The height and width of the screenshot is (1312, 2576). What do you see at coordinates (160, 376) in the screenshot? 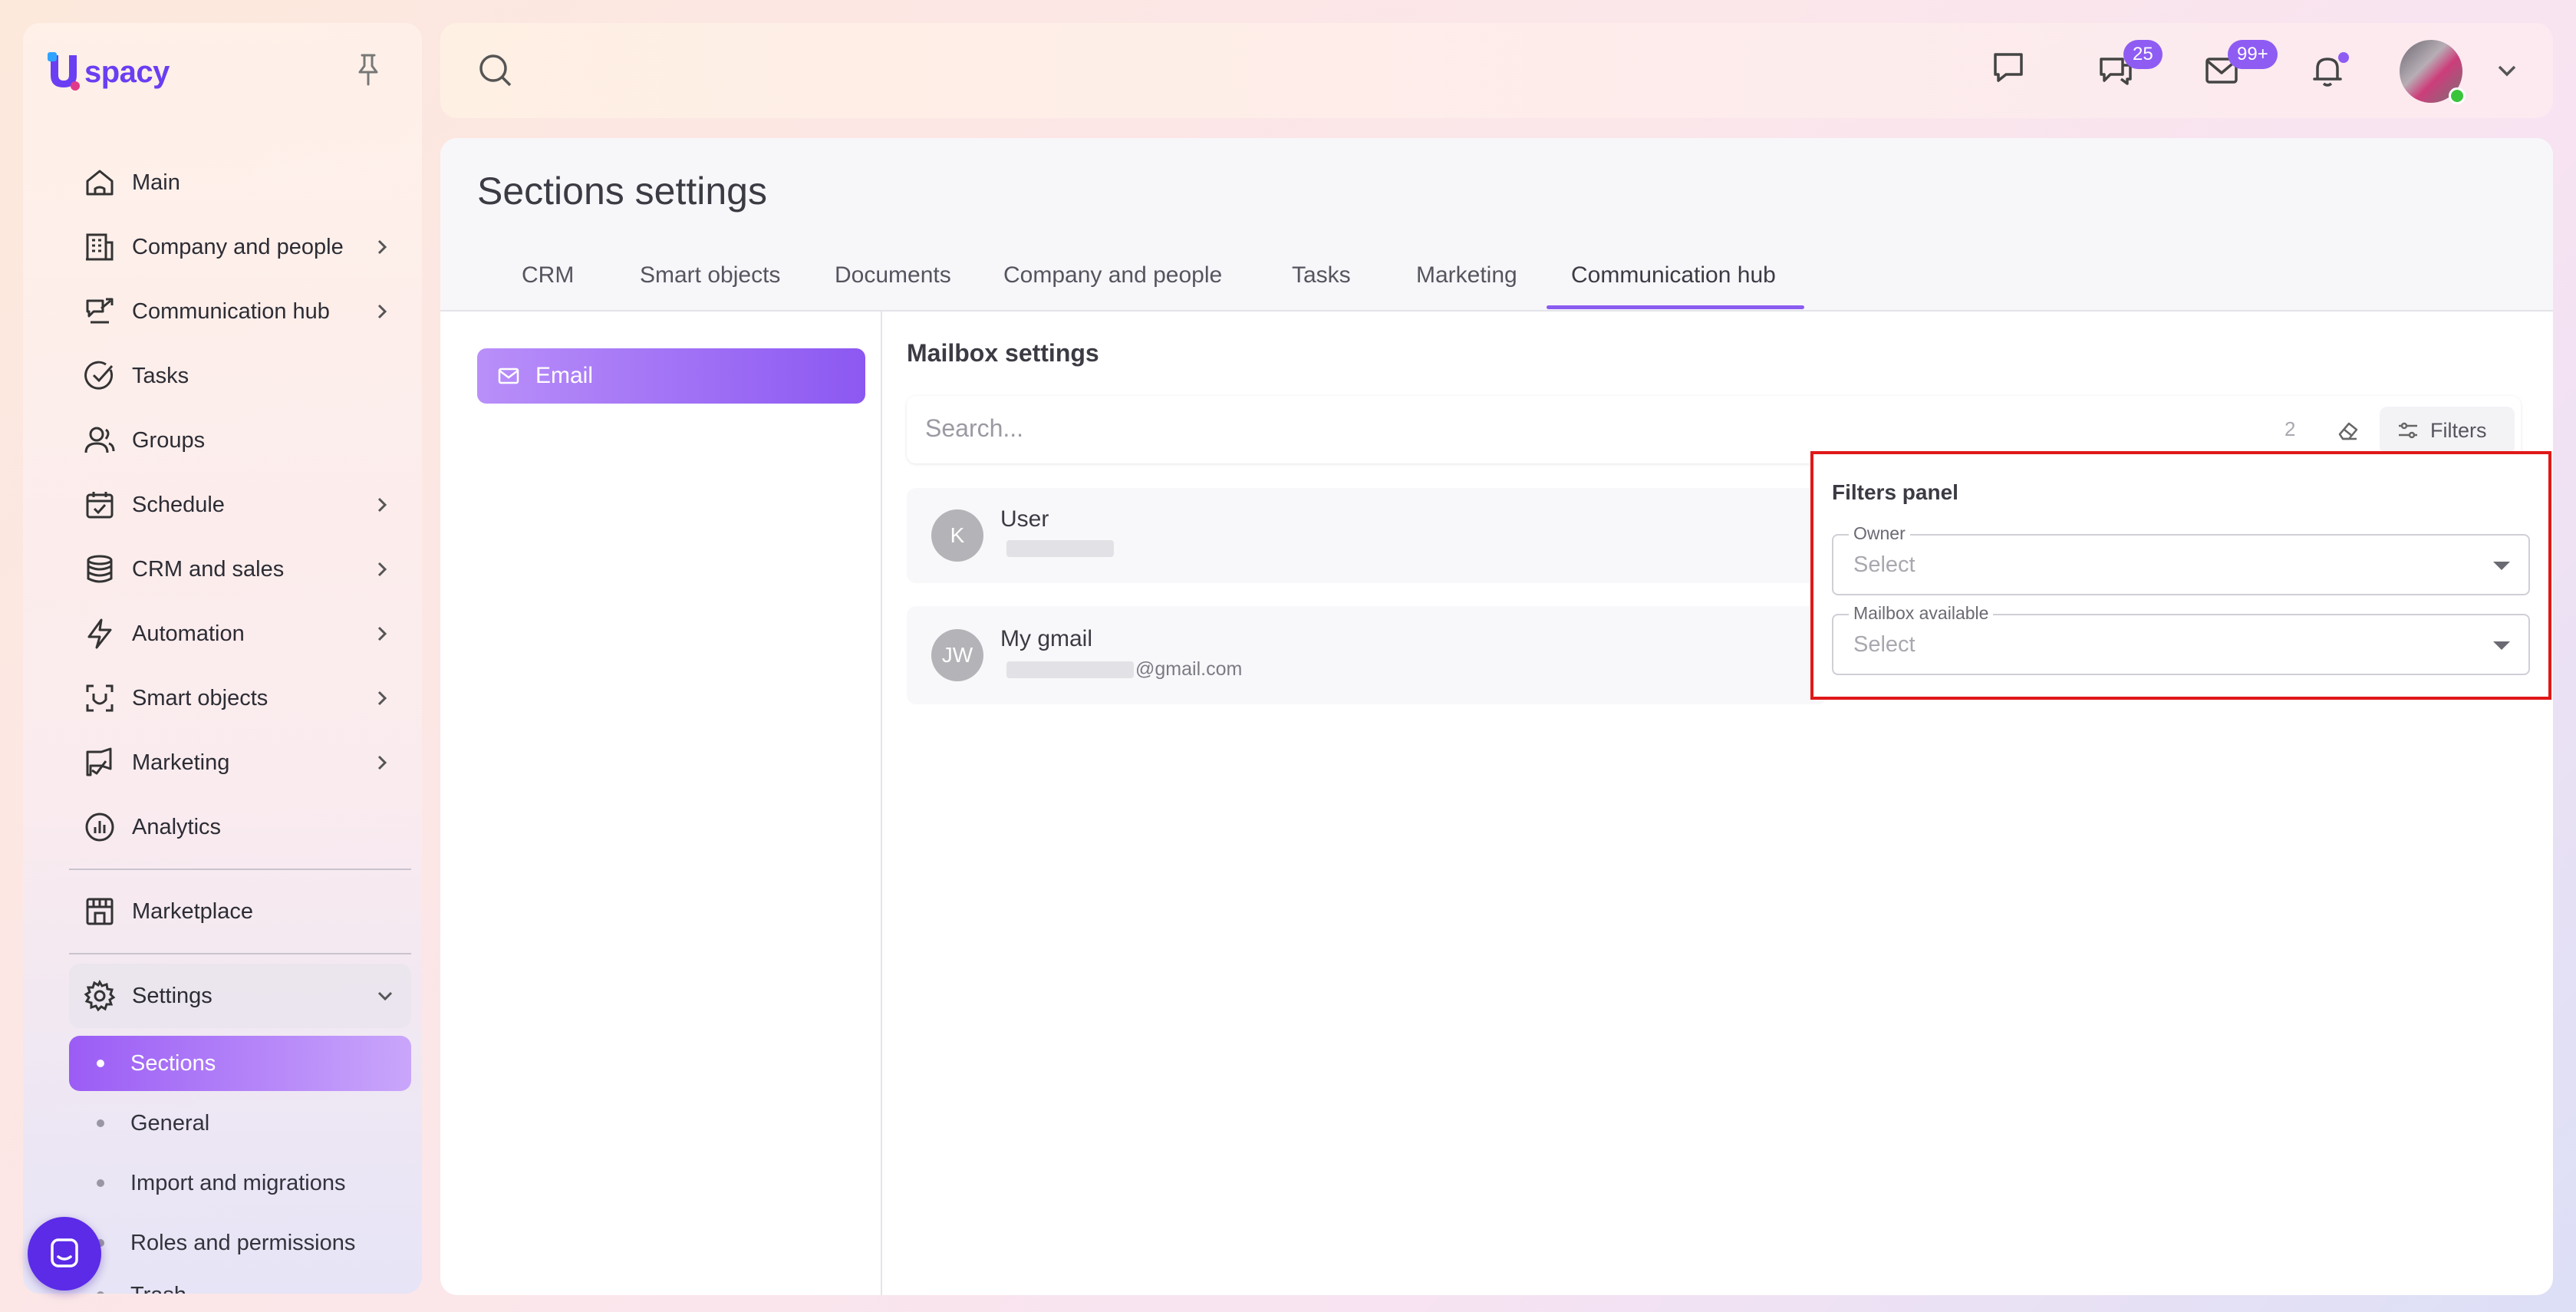
I see `sidebar-item-label: Tasks` at bounding box center [160, 376].